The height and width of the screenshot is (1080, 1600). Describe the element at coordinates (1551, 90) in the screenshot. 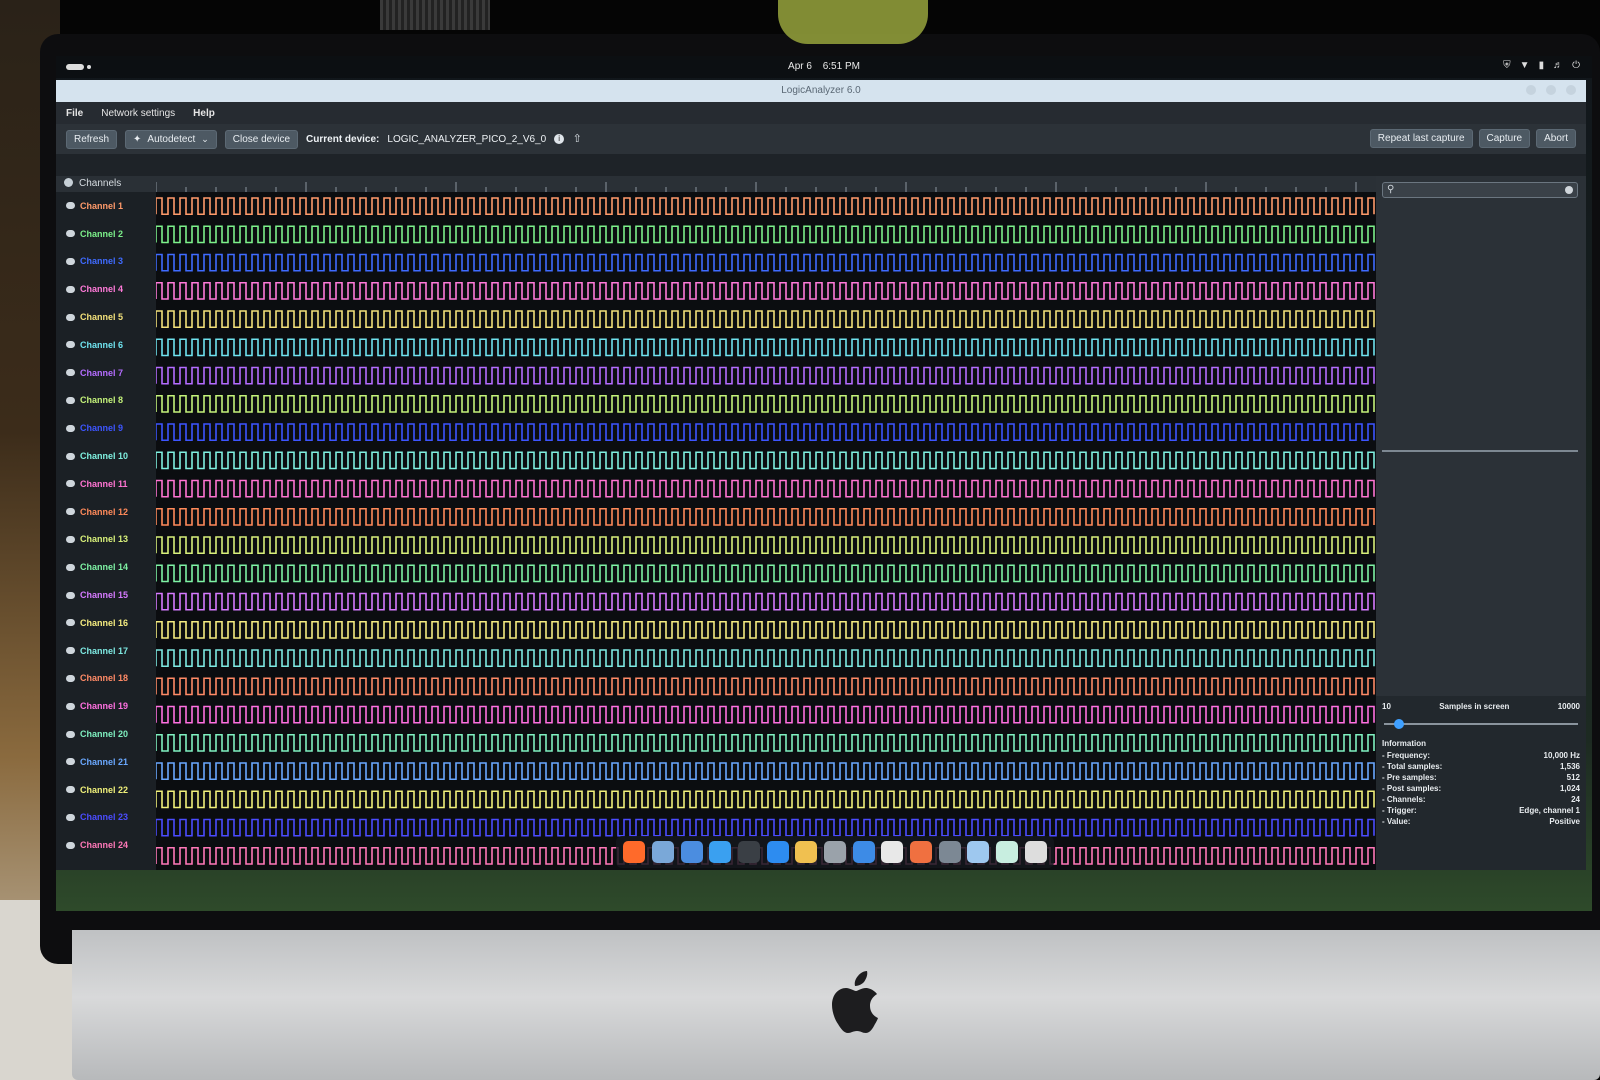

I see `maximize-button` at that location.